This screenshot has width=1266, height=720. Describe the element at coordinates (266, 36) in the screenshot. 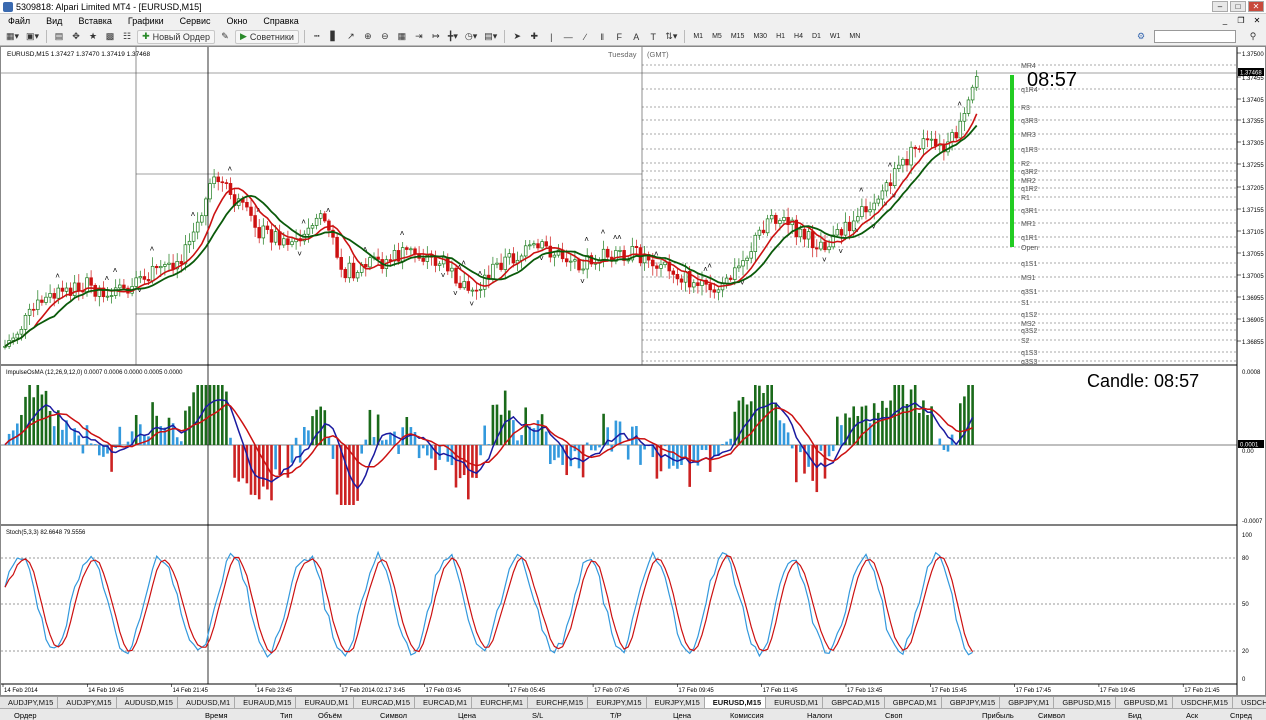

I see `expert-advisors-button: ▶ Советники` at that location.